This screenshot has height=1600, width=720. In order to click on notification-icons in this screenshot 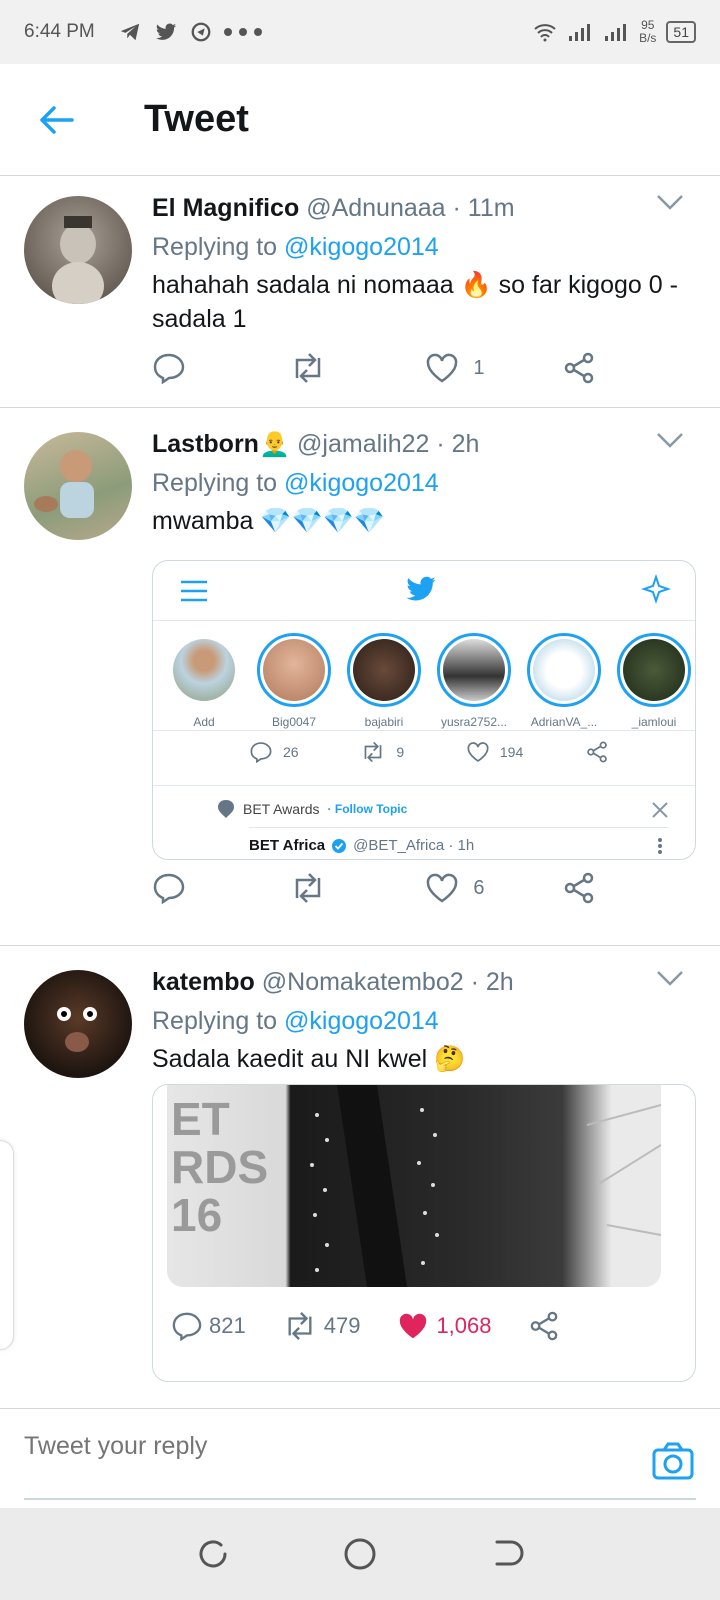, I will do `click(190, 32)`.